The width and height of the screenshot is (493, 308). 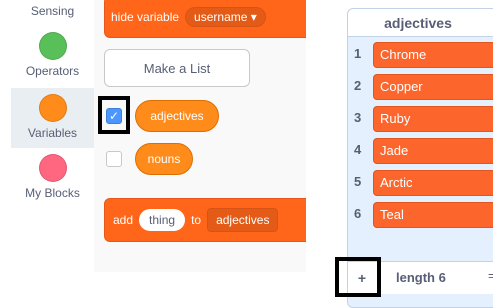 What do you see at coordinates (123, 220) in the screenshot?
I see `add-label: add` at bounding box center [123, 220].